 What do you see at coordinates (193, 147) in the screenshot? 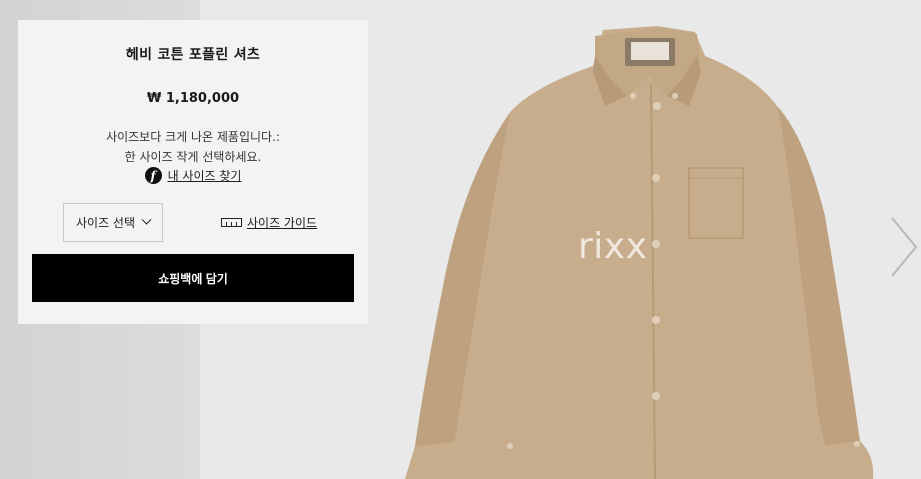
I see `fit-advice: 사이즈보다 크게 나온 제품입니다.: 한 사이즈 작게 선택하세요.` at bounding box center [193, 147].